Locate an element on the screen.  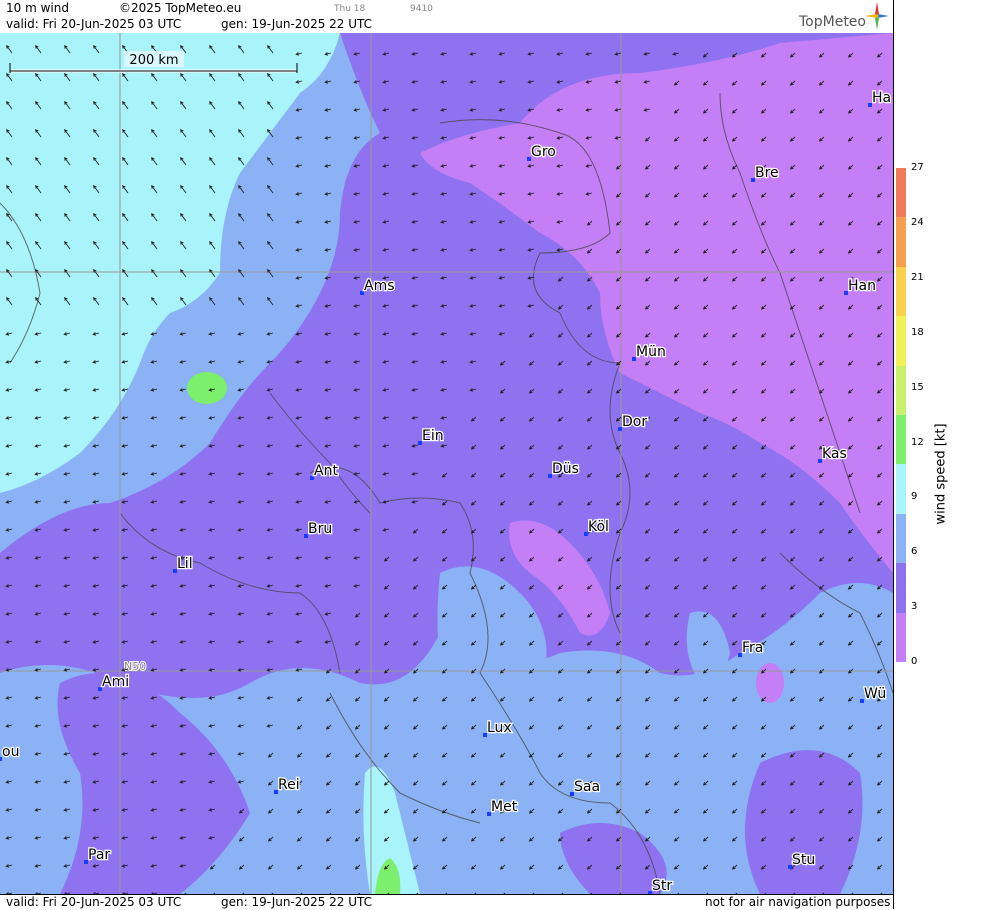
legend-tick-label: 3 is located at coordinates (914, 607).